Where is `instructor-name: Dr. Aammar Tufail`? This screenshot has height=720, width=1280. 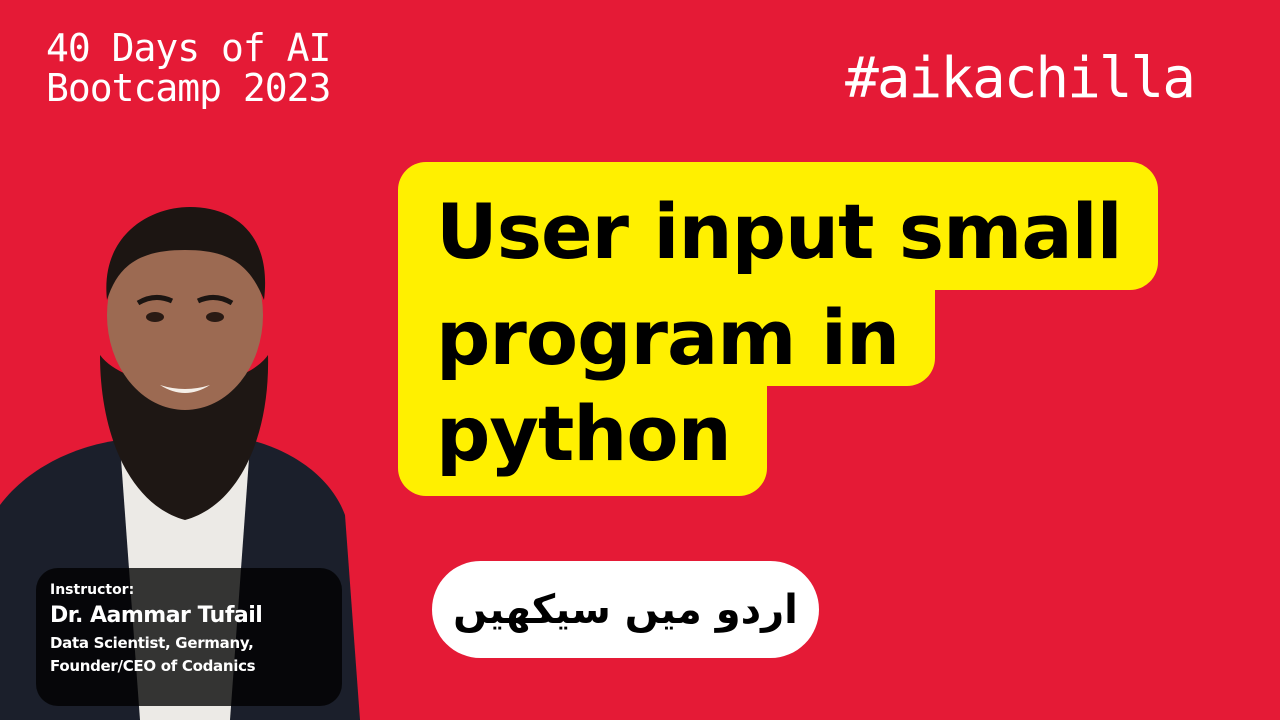
instructor-name: Dr. Aammar Tufail is located at coordinates (156, 615).